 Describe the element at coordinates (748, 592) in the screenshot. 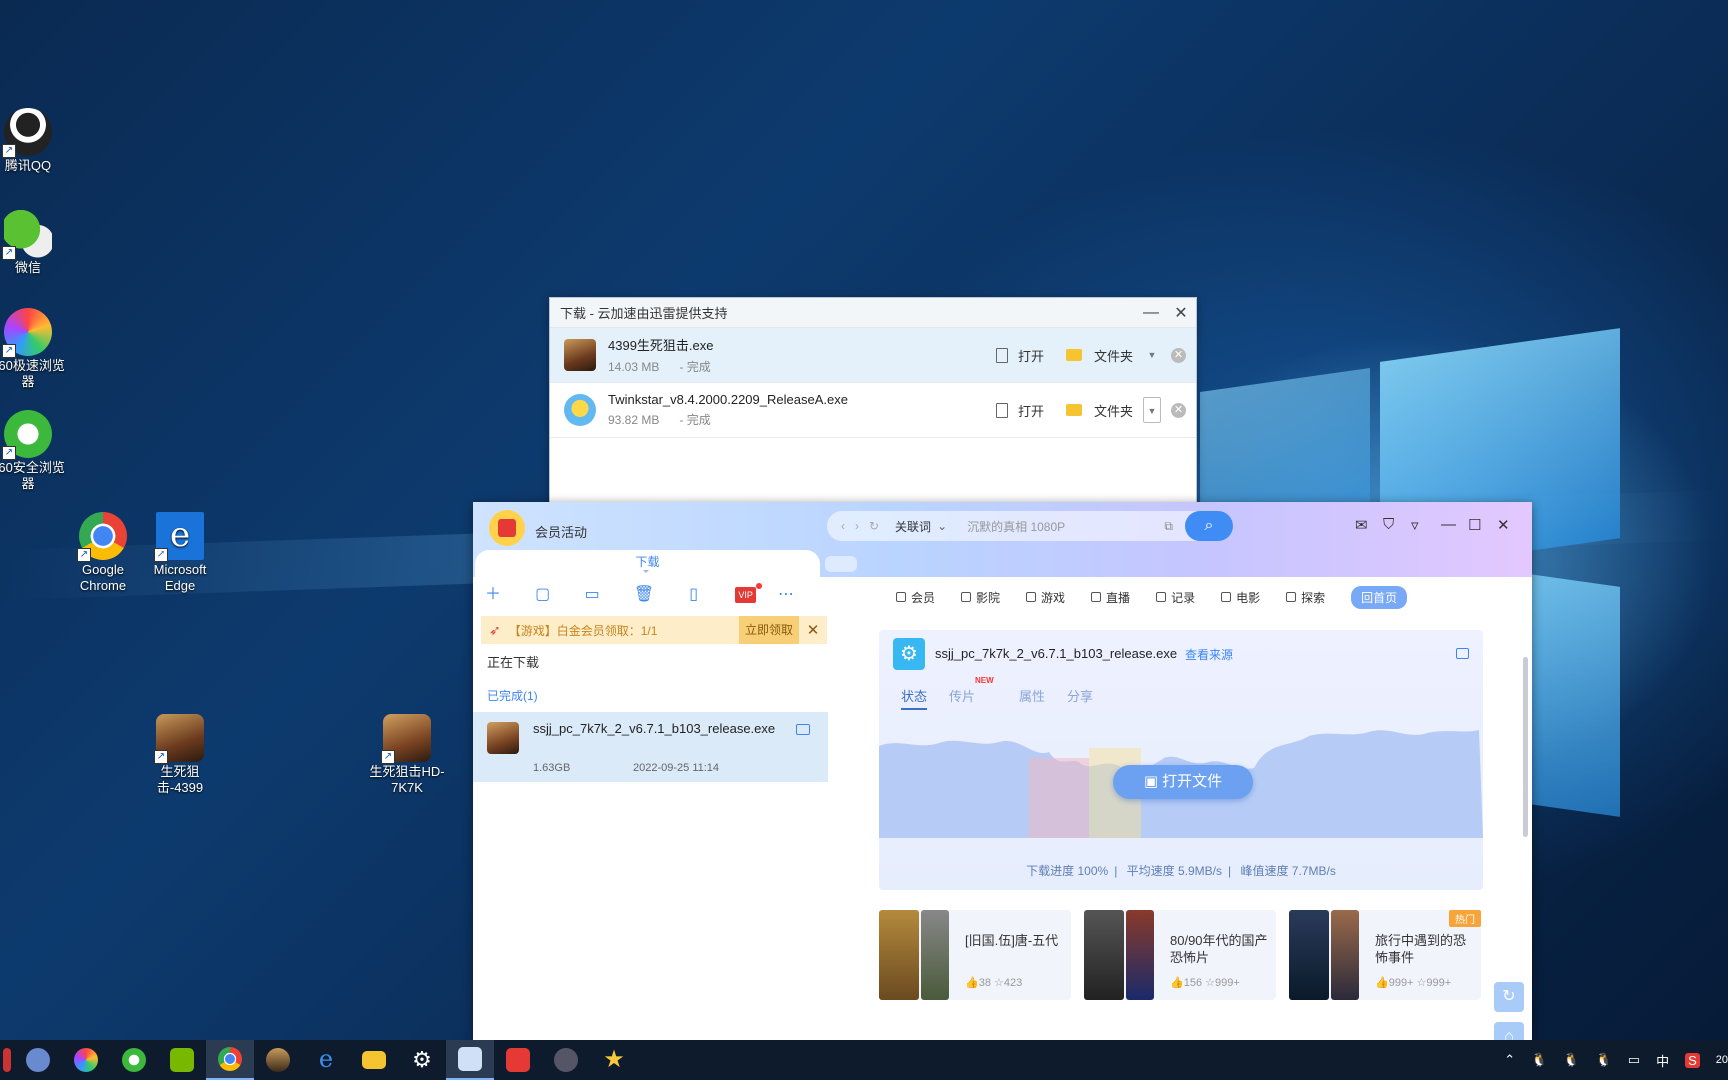

I see `vip-icon: VIP` at that location.